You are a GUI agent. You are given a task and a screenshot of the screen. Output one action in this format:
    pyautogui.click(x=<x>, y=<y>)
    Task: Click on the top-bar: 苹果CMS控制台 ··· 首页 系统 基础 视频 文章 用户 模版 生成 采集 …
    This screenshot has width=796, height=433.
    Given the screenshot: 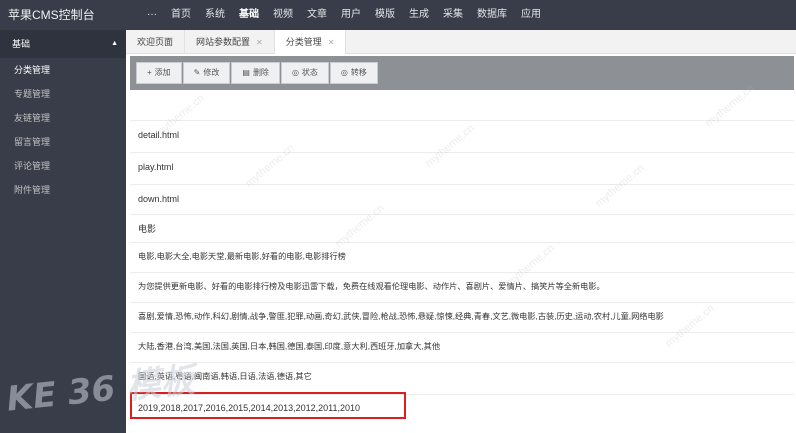 What is the action you would take?
    pyautogui.click(x=398, y=15)
    